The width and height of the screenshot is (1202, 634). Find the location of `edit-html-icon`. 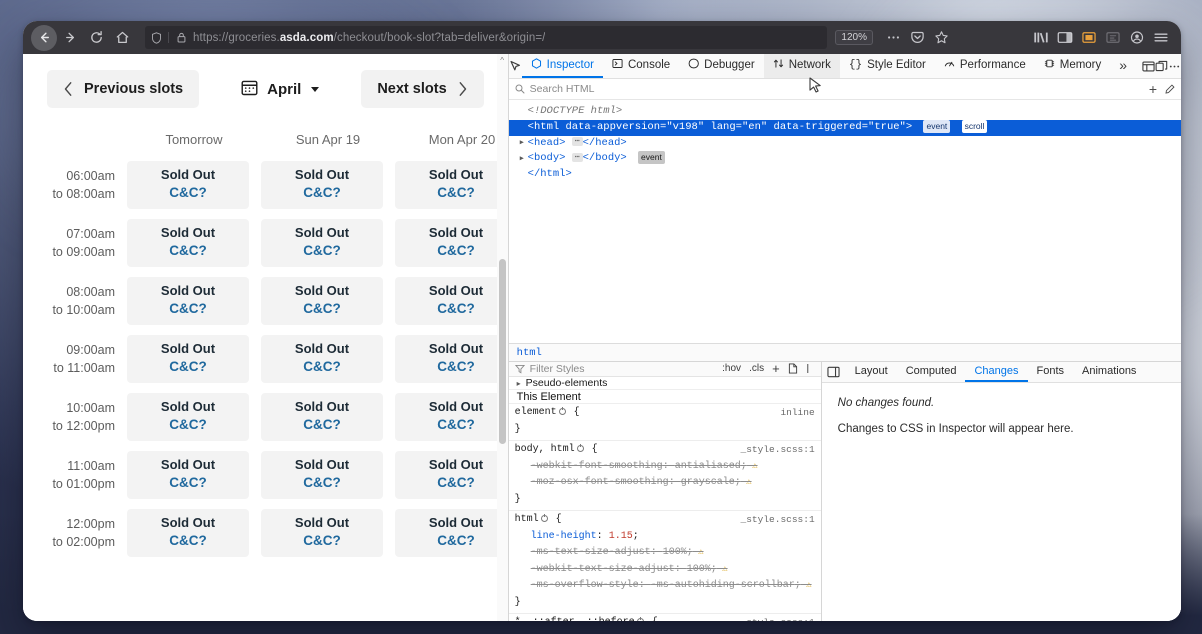

edit-html-icon is located at coordinates (1170, 89).